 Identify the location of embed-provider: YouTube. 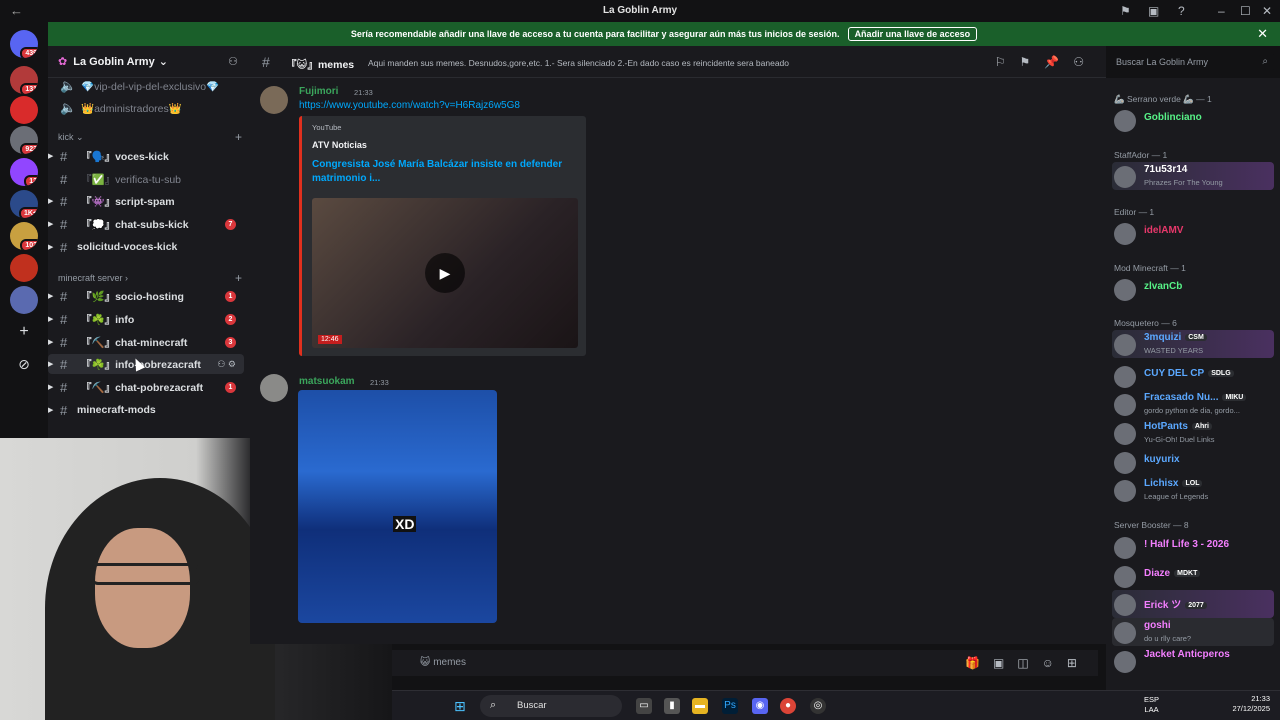
(326, 127).